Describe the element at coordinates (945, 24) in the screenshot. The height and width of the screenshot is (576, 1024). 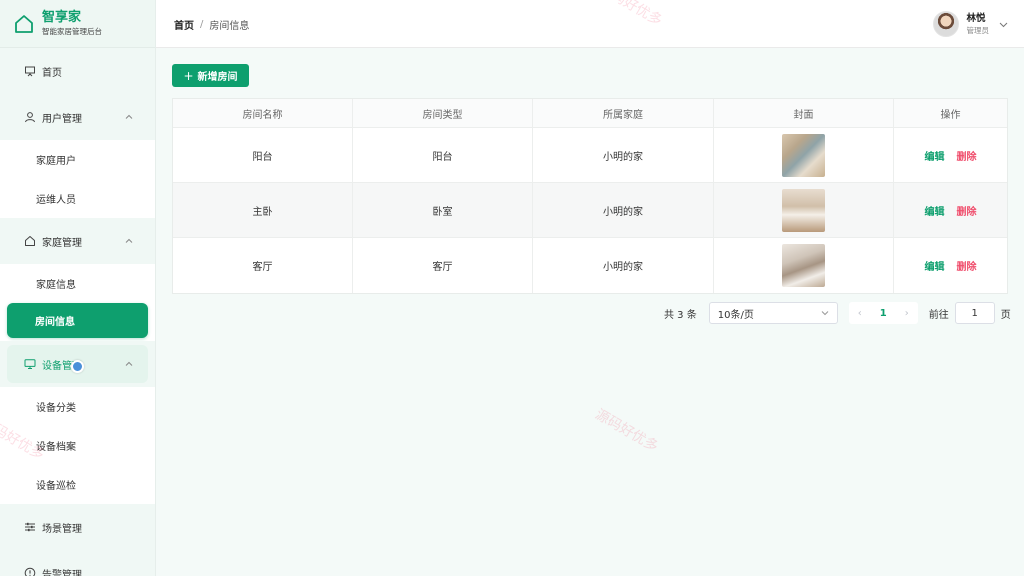
I see `avatar` at that location.